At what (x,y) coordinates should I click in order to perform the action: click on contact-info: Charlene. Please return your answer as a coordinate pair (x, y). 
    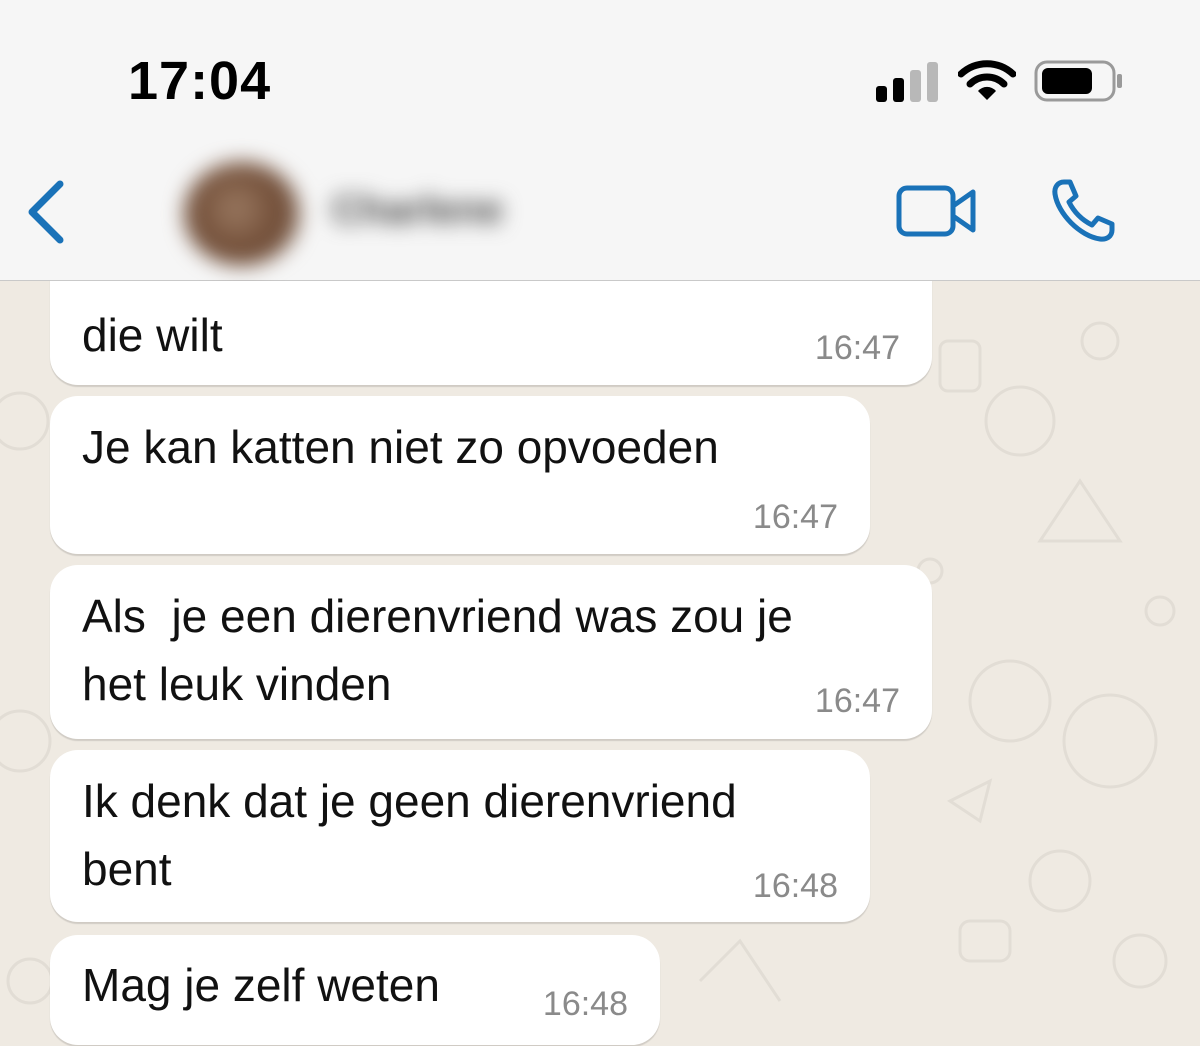
    Looking at the image, I should click on (362, 212).